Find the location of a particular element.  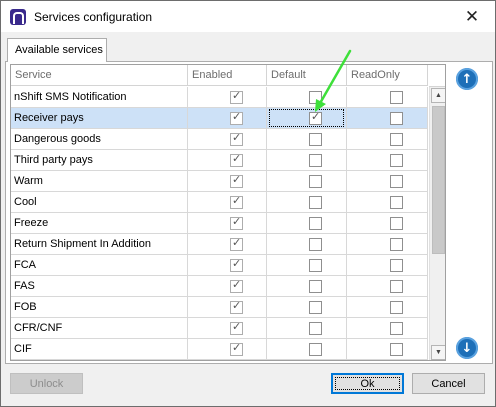

tab-available-services: Available services is located at coordinates (57, 50).